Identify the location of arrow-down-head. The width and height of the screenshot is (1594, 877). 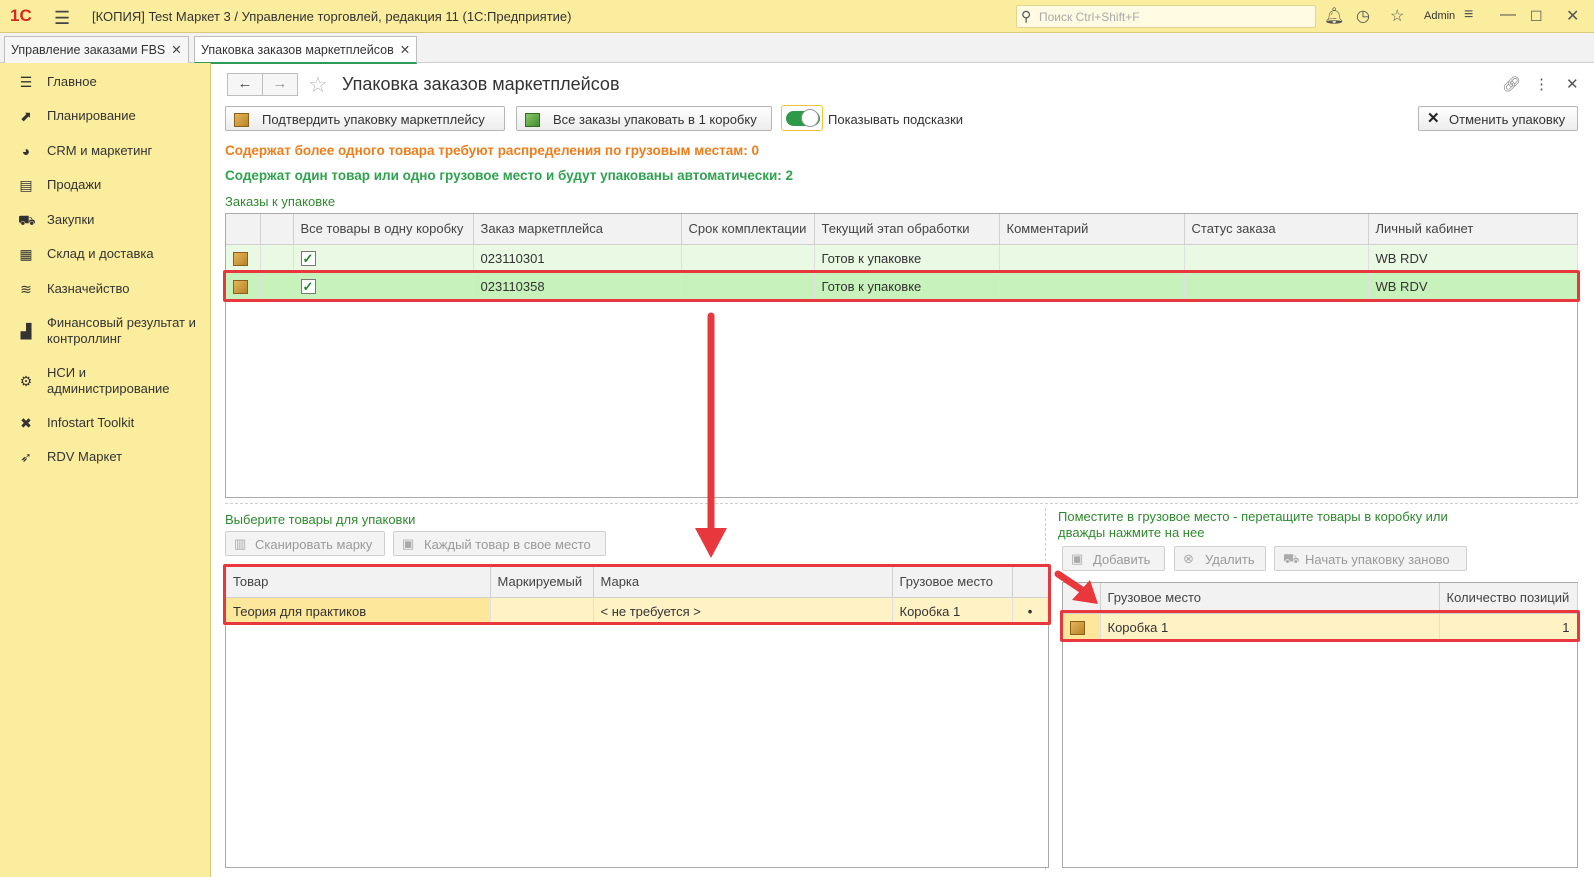
(711, 543).